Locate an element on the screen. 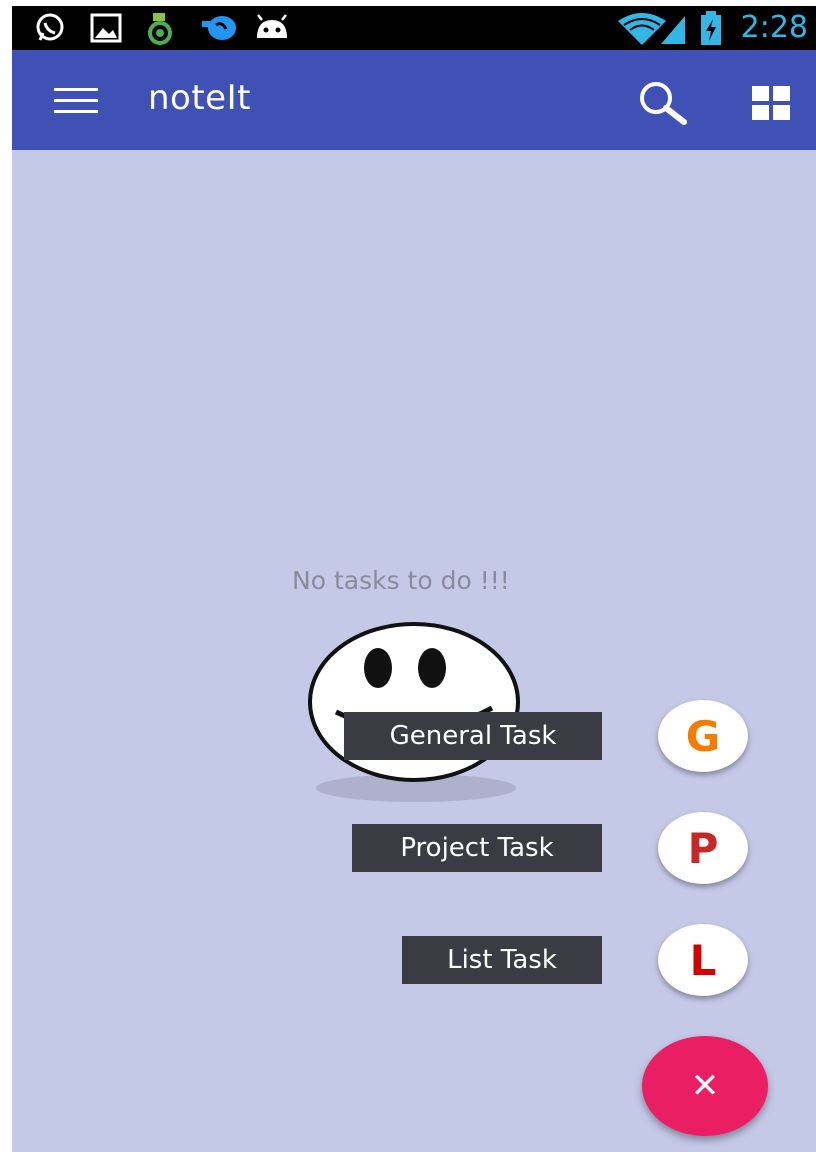 Image resolution: width=816 pixels, height=1152 pixels. app-title: noteIt is located at coordinates (199, 98).